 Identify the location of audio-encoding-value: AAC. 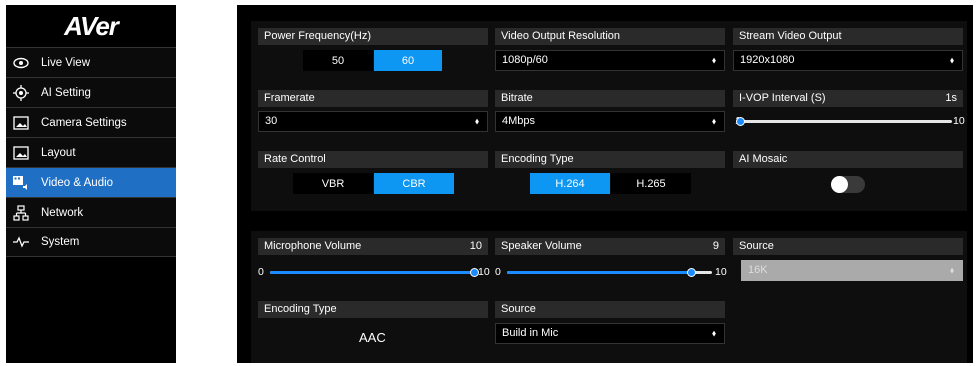
(372, 337).